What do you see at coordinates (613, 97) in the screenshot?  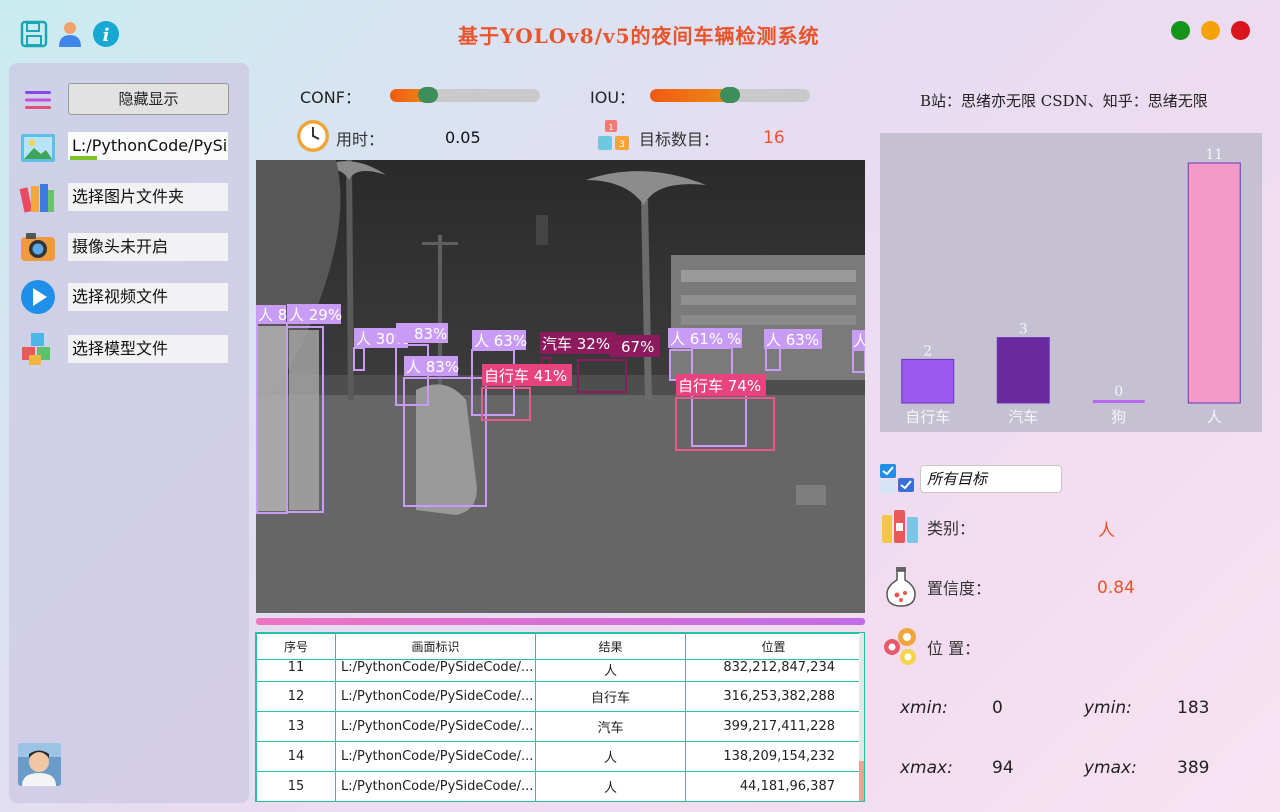 I see `iou-label: IOU：` at bounding box center [613, 97].